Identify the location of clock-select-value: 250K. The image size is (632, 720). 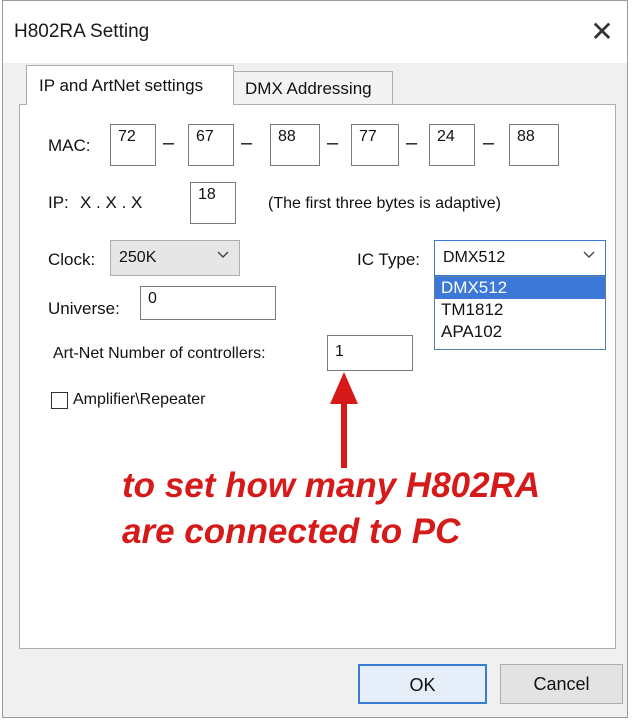
(138, 257).